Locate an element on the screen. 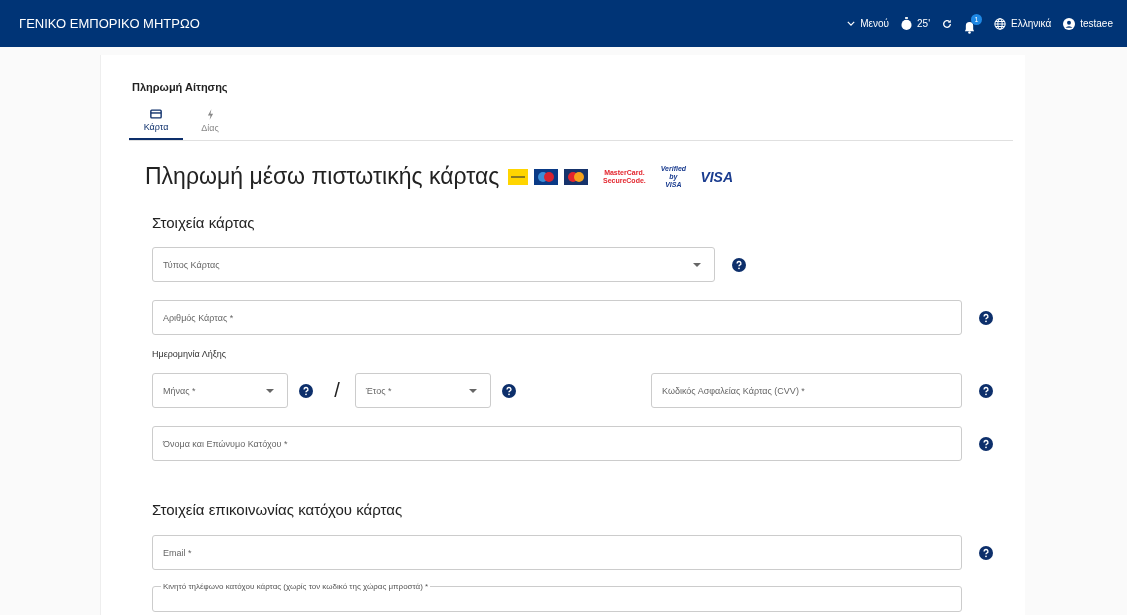 The height and width of the screenshot is (615, 1127). session-timer: 25' is located at coordinates (916, 23).